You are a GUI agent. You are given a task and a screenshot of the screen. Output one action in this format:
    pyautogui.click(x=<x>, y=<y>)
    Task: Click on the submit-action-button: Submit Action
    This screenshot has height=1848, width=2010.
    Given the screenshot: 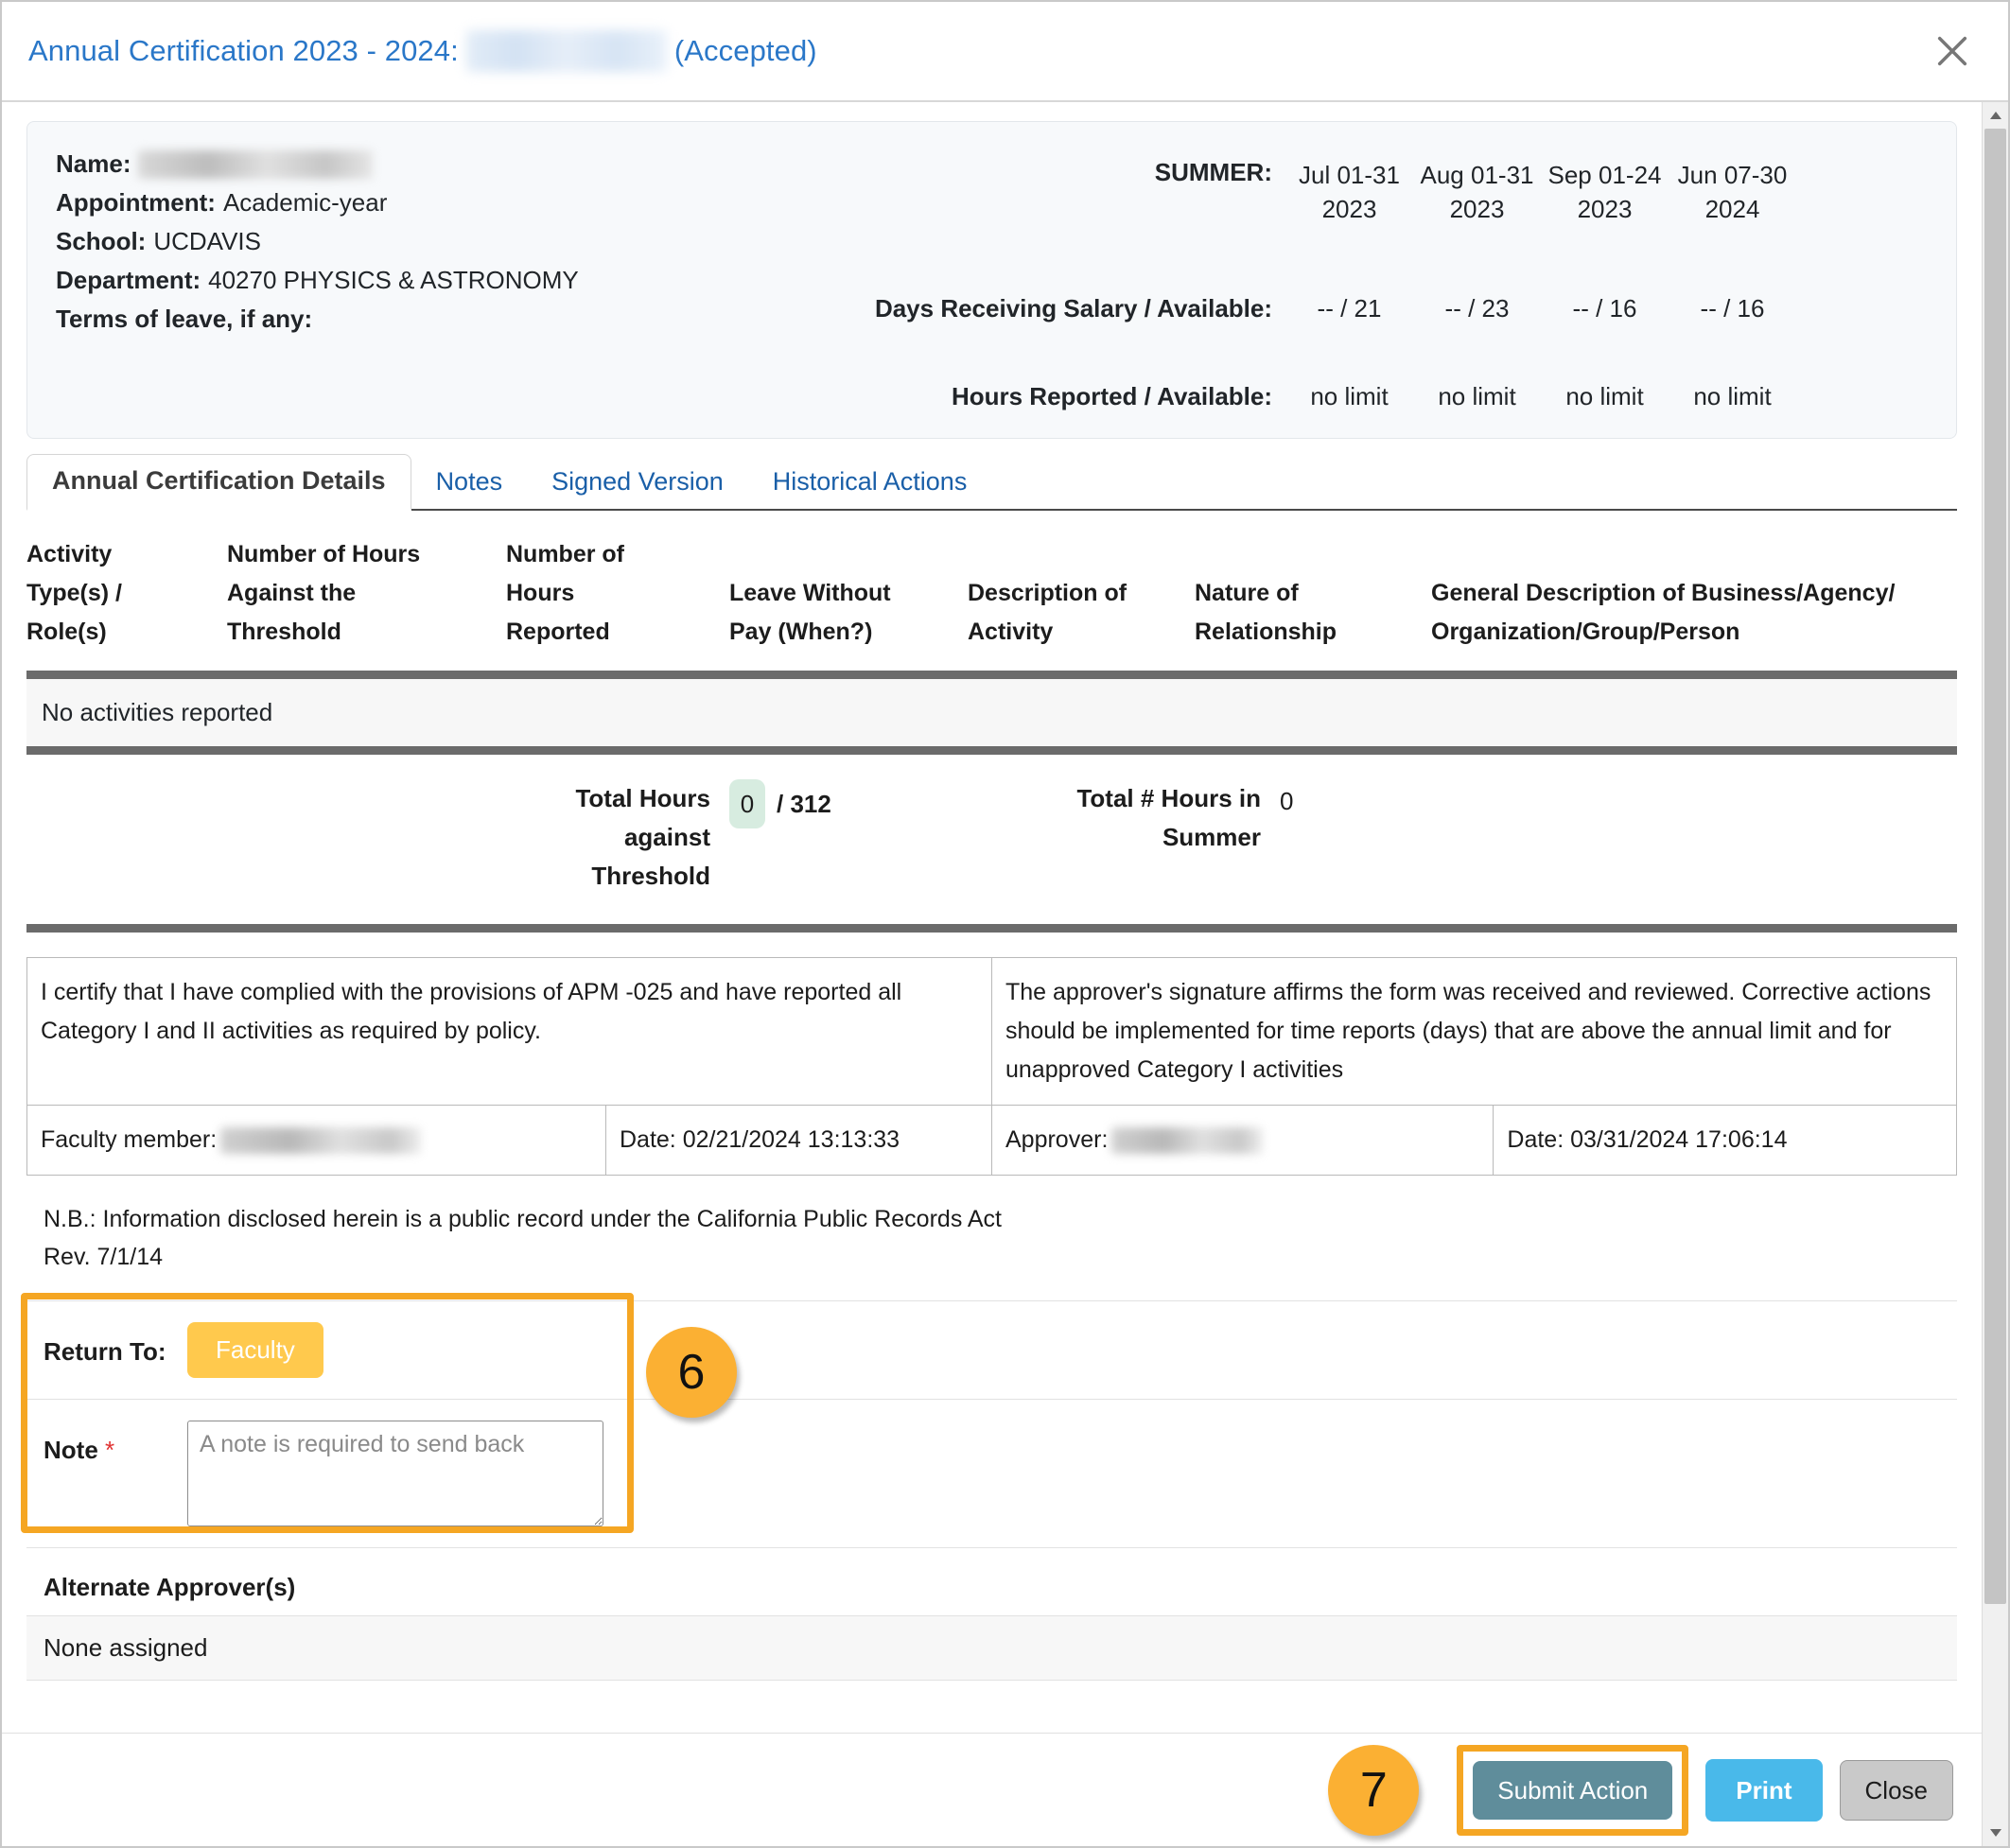 What is the action you would take?
    pyautogui.click(x=1573, y=1790)
    